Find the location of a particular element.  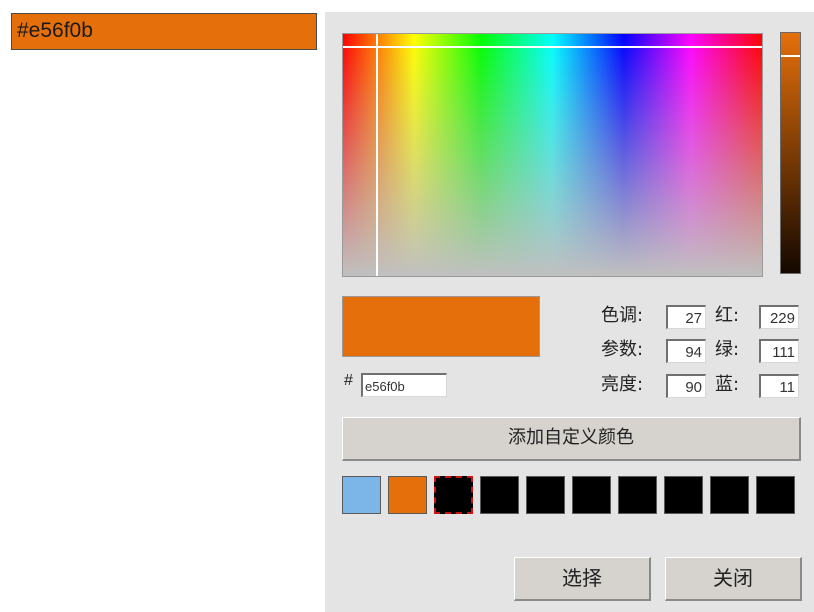

blue-input is located at coordinates (779, 386).